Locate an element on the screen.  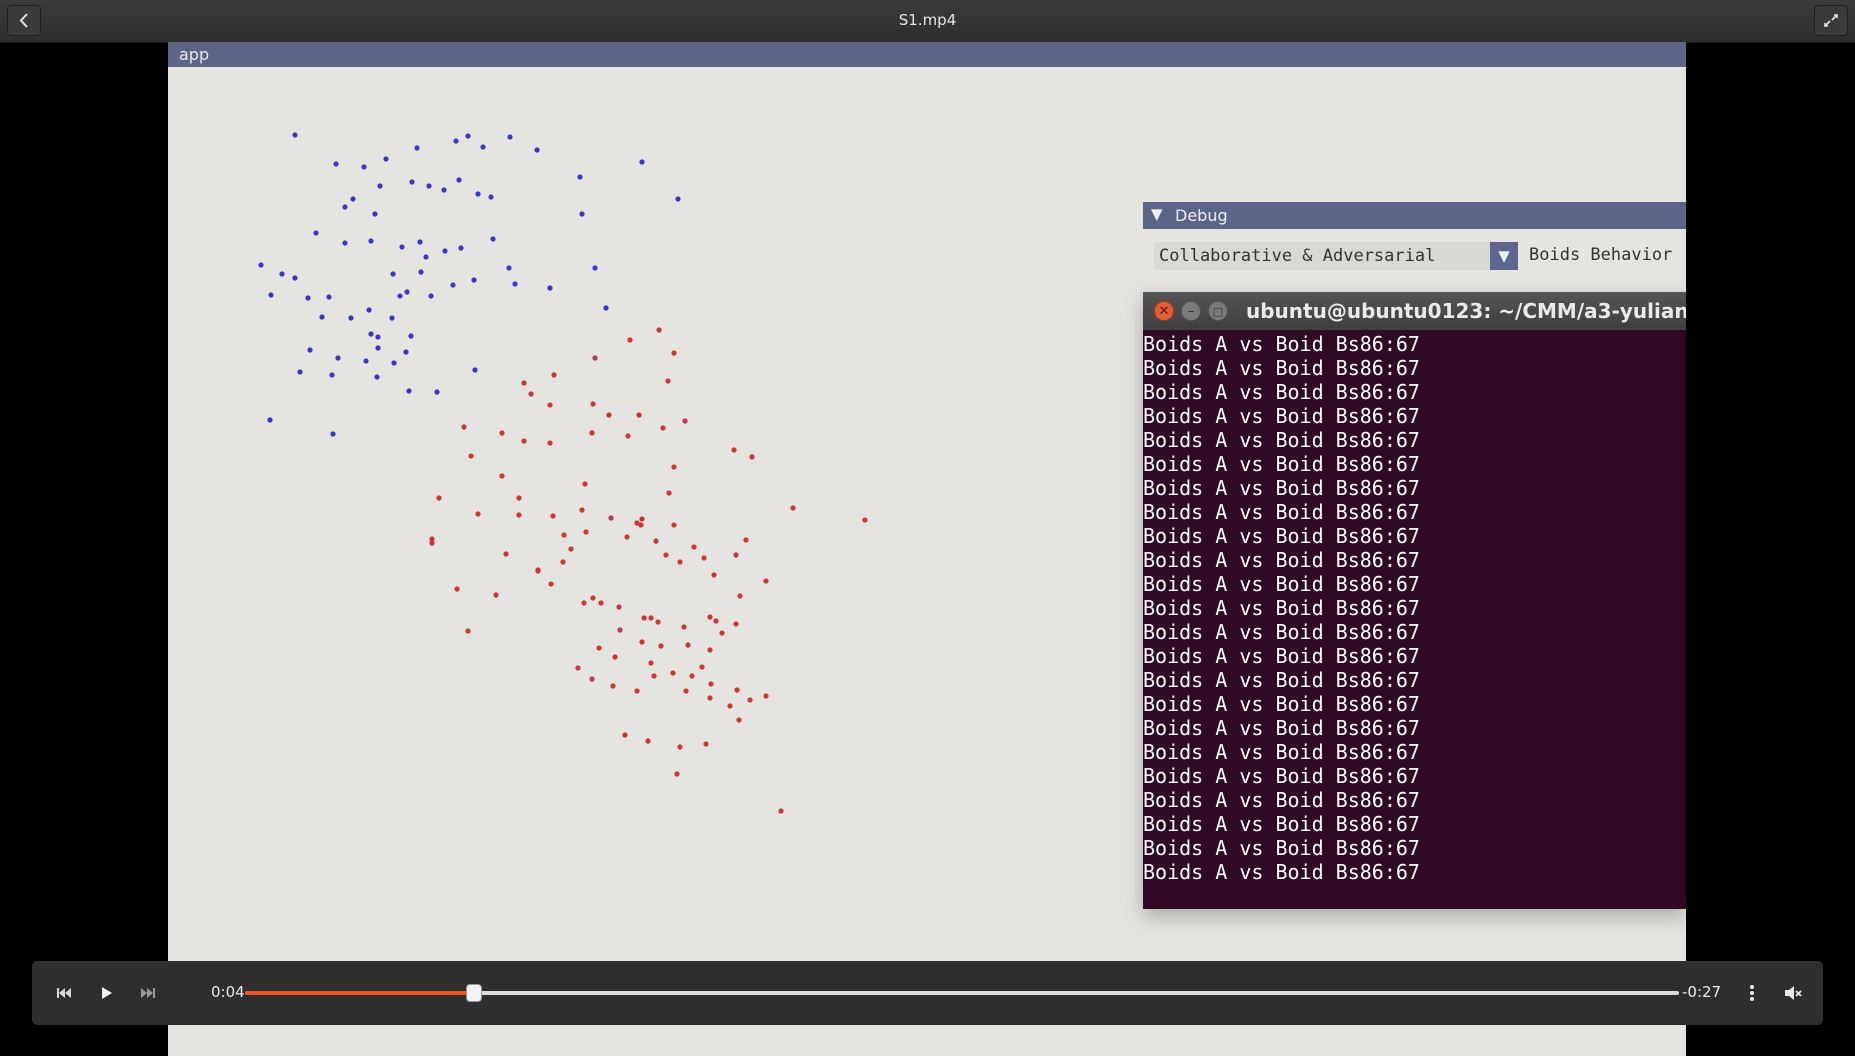
minimize-icon: – is located at coordinates (1191, 311).